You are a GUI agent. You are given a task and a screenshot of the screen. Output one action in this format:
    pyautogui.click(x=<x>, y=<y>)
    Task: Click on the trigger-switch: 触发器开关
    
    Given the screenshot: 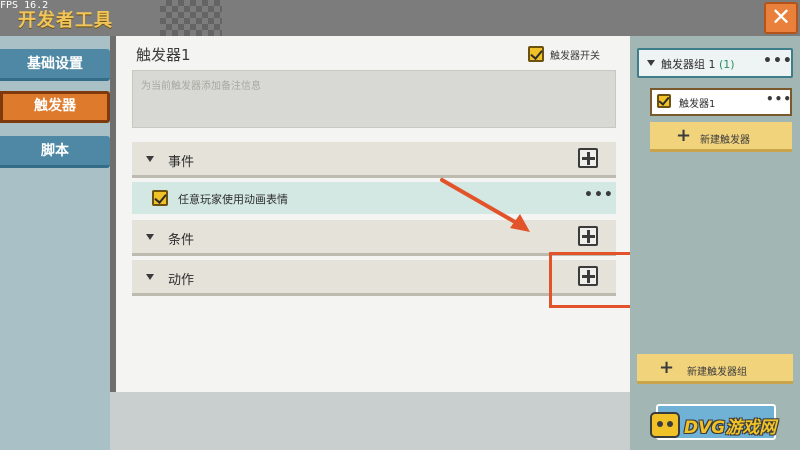 What is the action you would take?
    pyautogui.click(x=564, y=54)
    